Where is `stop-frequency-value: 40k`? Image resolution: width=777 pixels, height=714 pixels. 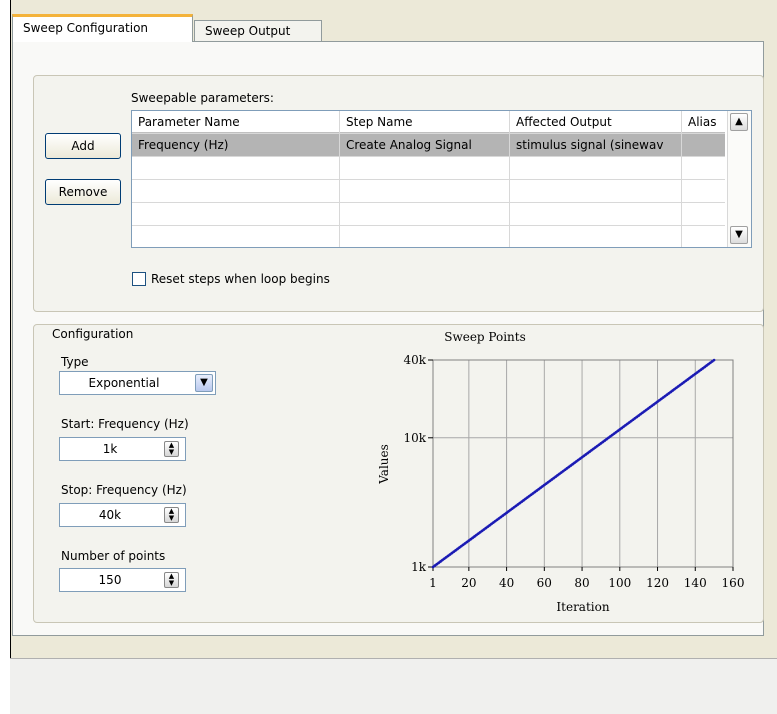
stop-frequency-value: 40k is located at coordinates (110, 515).